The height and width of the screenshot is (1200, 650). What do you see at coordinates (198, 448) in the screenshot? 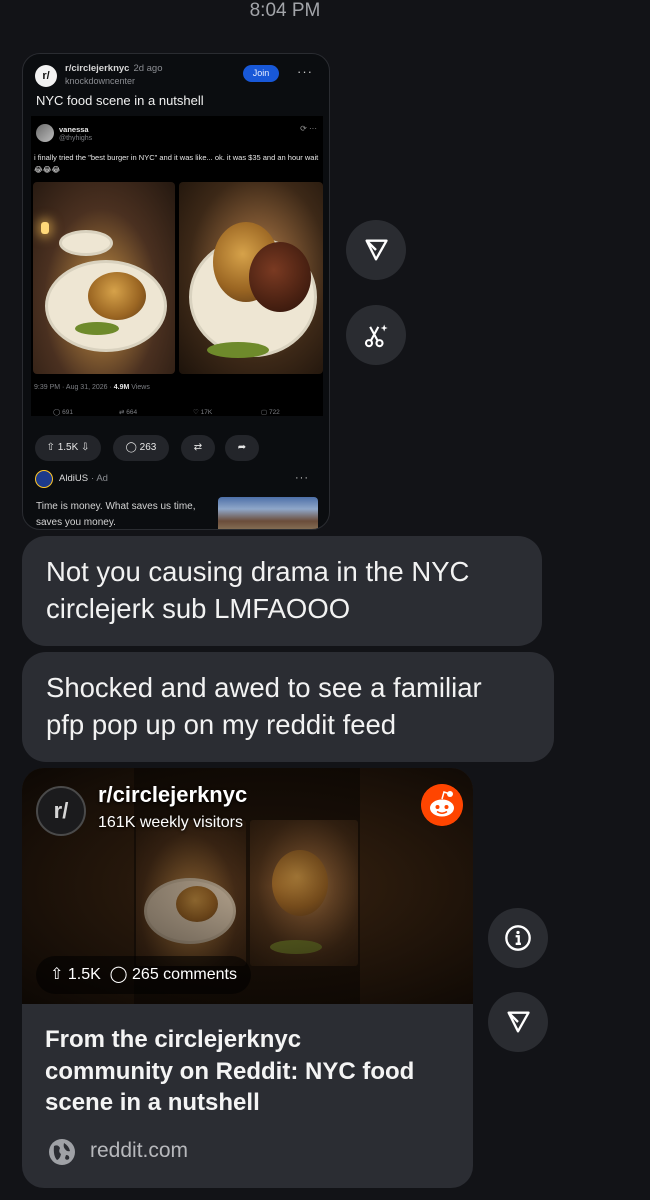
I see `repost-icon: ⇄` at bounding box center [198, 448].